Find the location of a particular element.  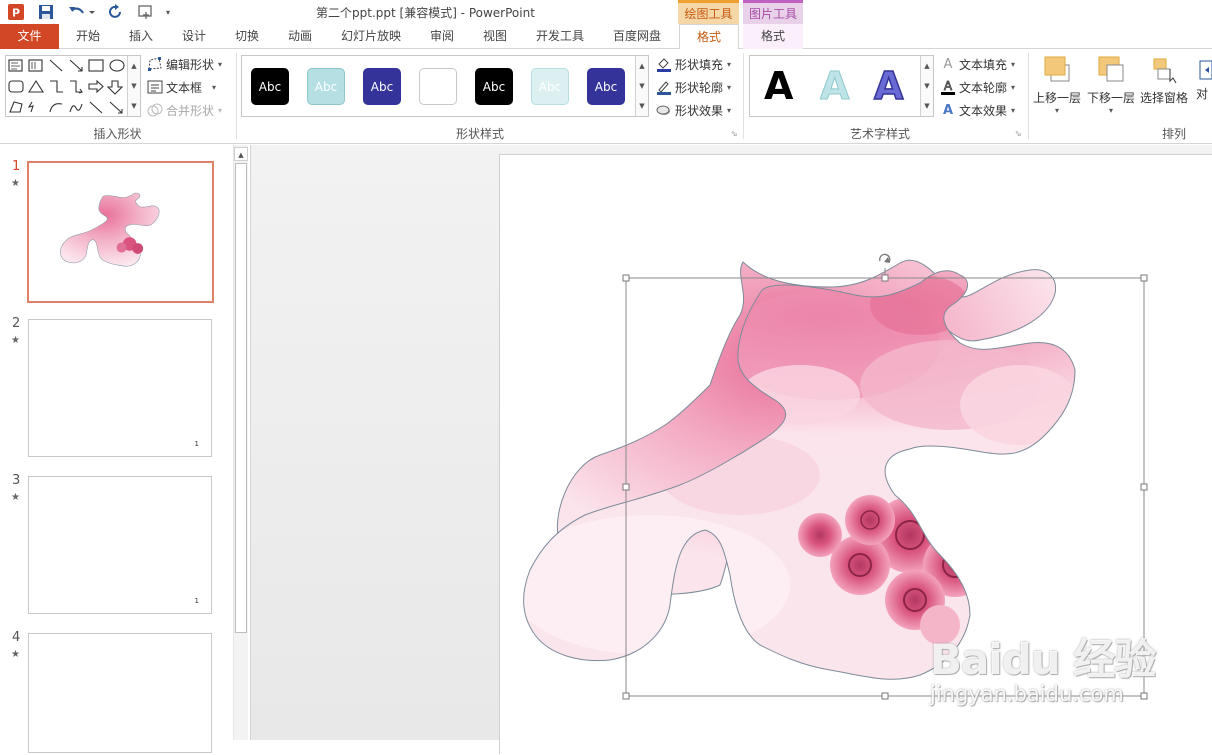

text-effects-label: 文本效果 is located at coordinates (983, 110).